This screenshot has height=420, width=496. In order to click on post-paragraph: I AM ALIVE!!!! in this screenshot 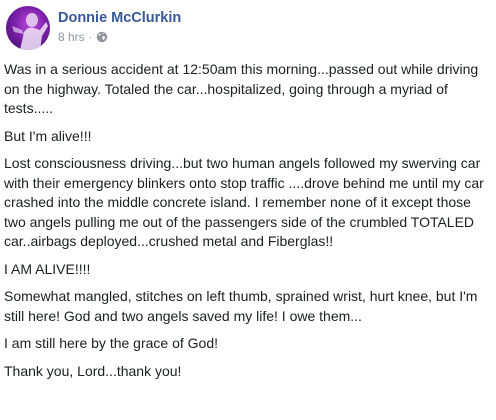, I will do `click(47, 268)`.